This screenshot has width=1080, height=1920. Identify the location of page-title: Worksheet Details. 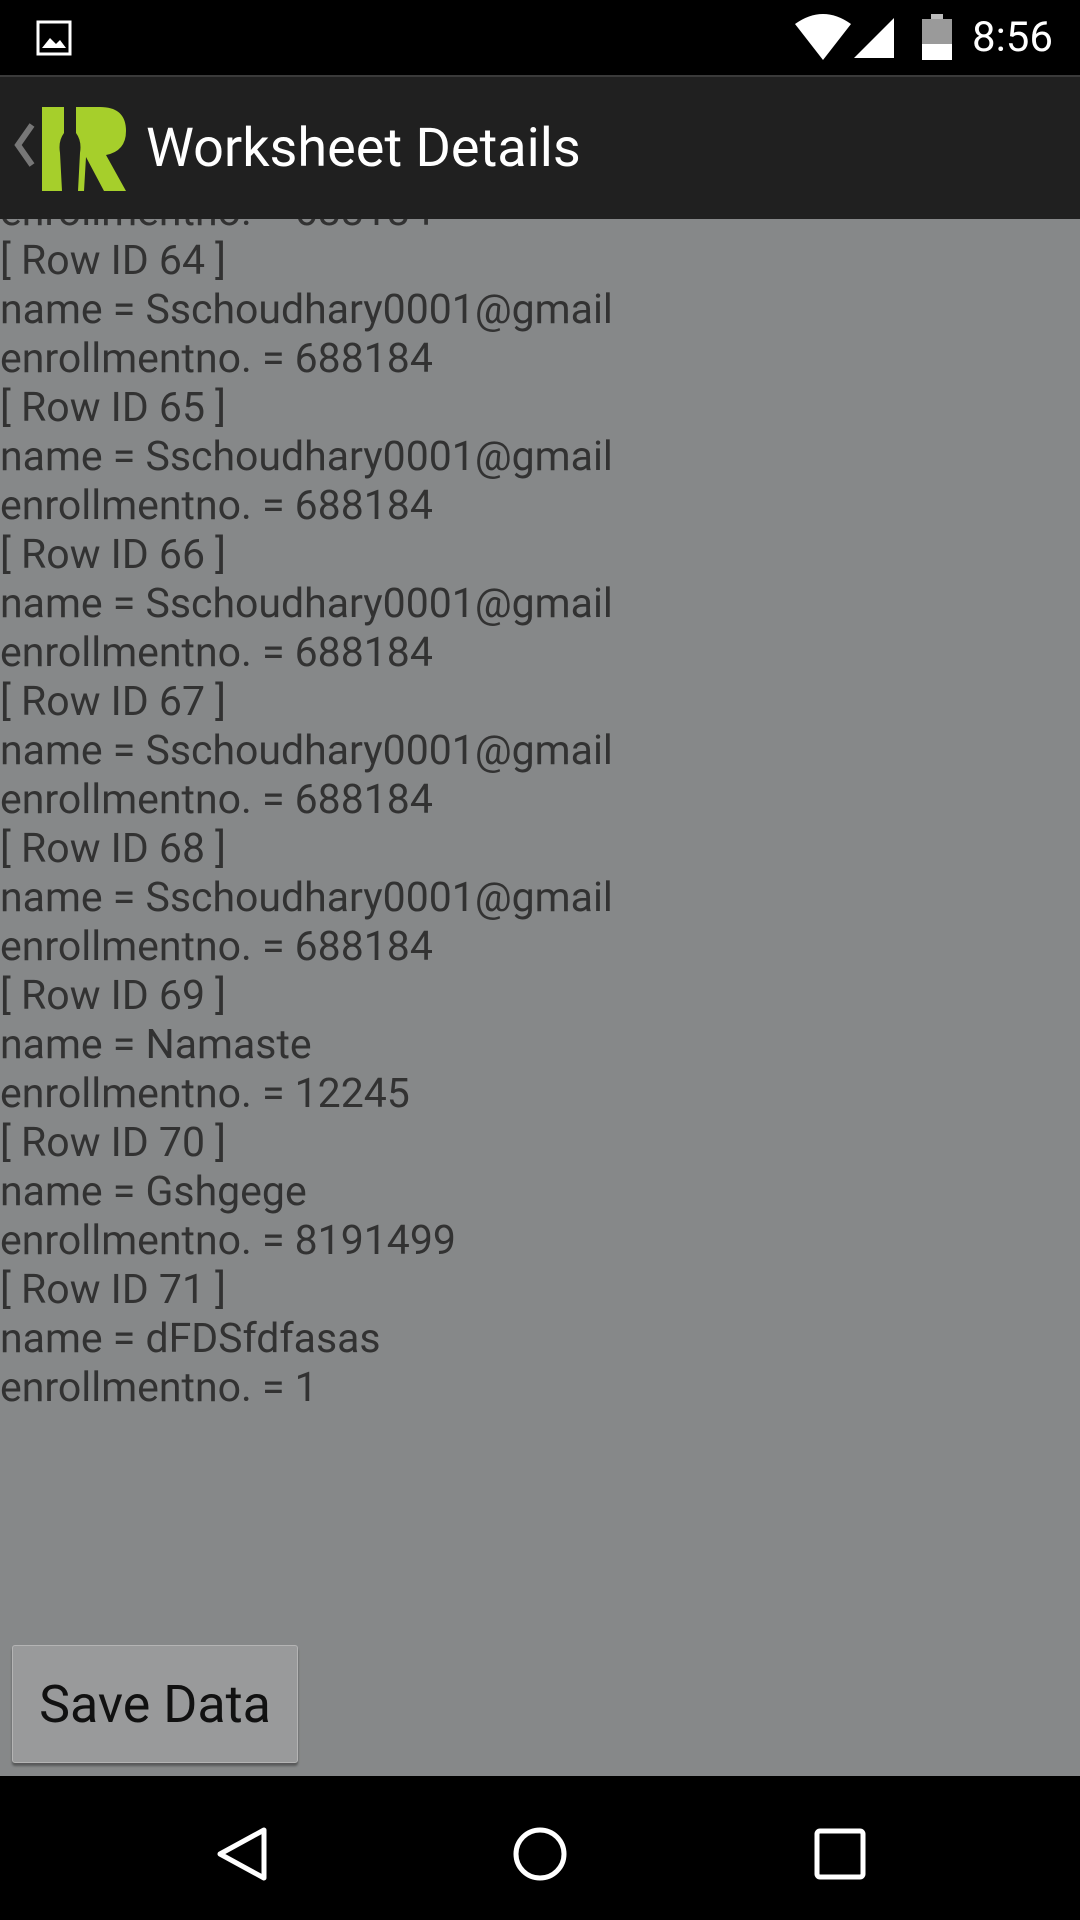
(363, 148).